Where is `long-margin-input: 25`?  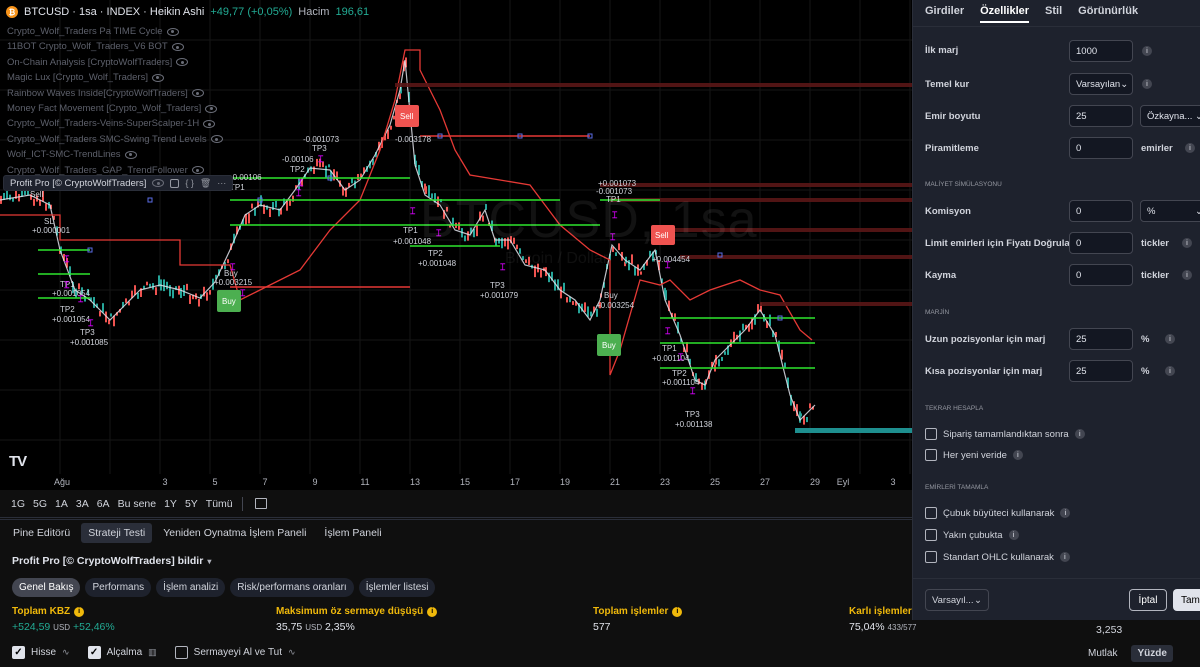
long-margin-input: 25 is located at coordinates (1101, 339).